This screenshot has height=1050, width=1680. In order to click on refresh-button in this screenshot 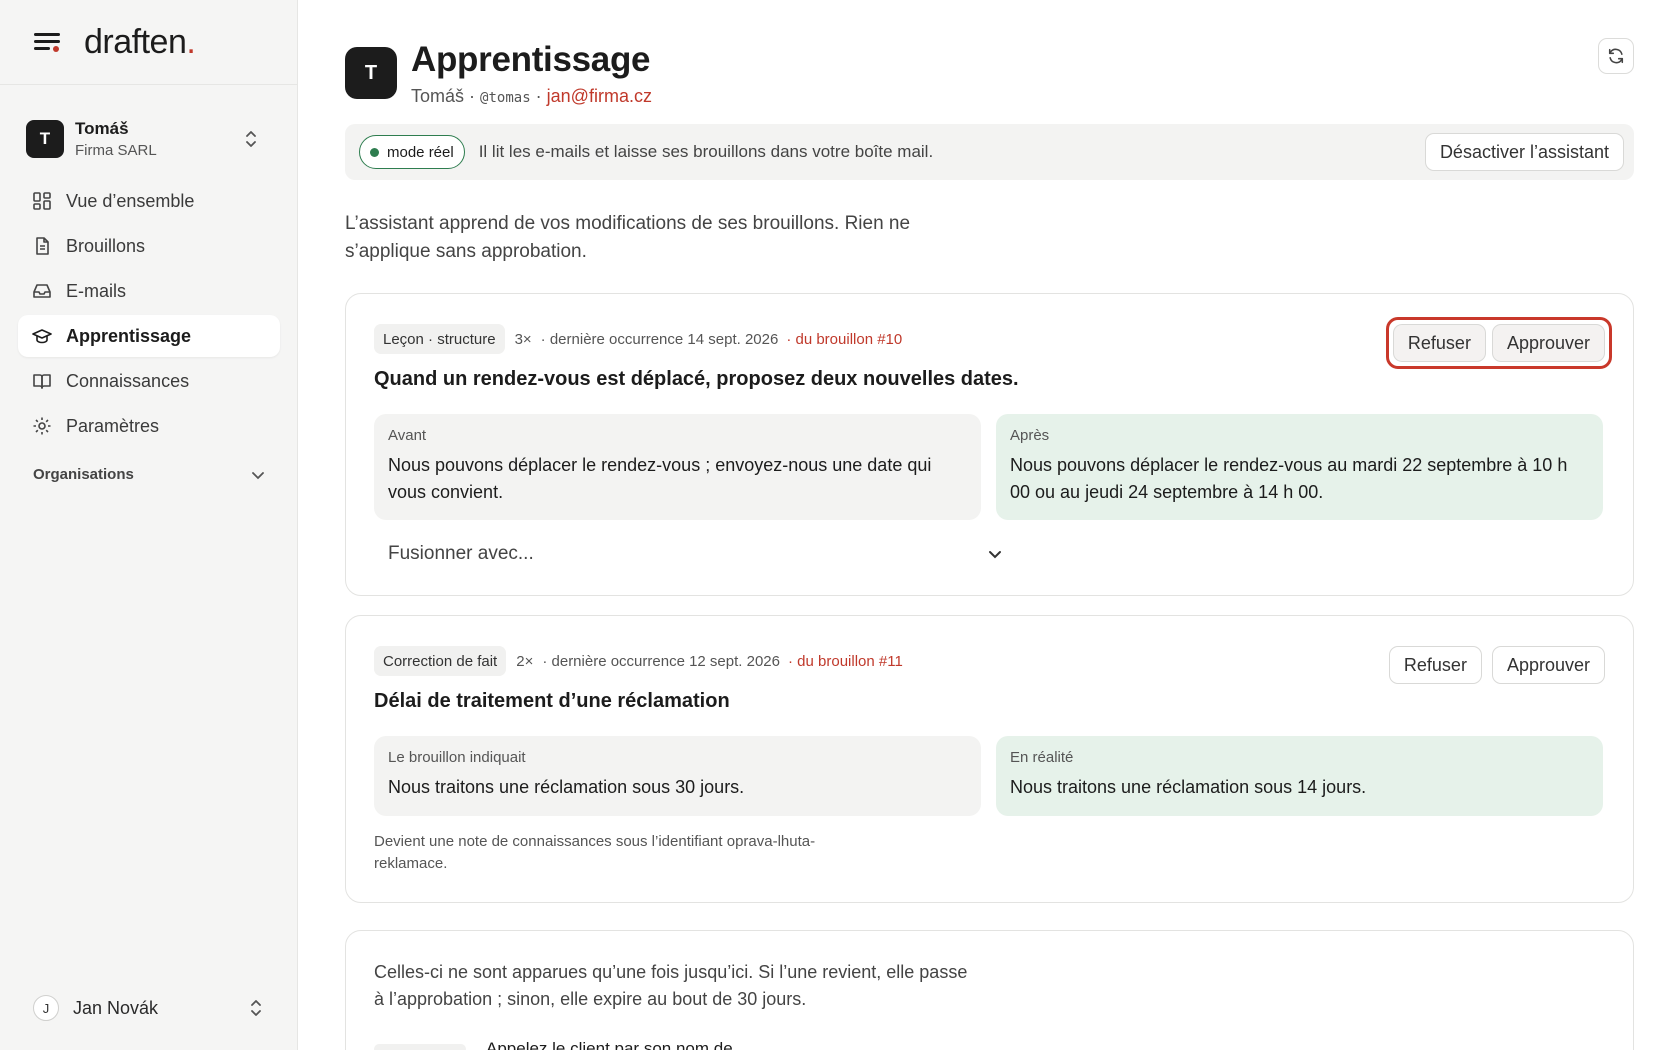, I will do `click(1616, 56)`.